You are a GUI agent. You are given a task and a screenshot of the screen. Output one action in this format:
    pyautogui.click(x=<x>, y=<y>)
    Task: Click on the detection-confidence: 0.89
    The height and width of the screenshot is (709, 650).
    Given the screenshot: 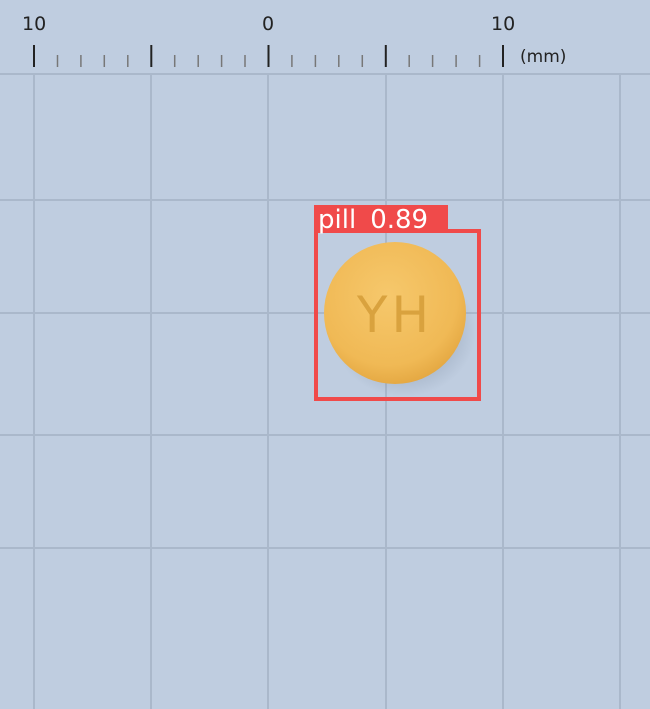 What is the action you would take?
    pyautogui.click(x=399, y=220)
    